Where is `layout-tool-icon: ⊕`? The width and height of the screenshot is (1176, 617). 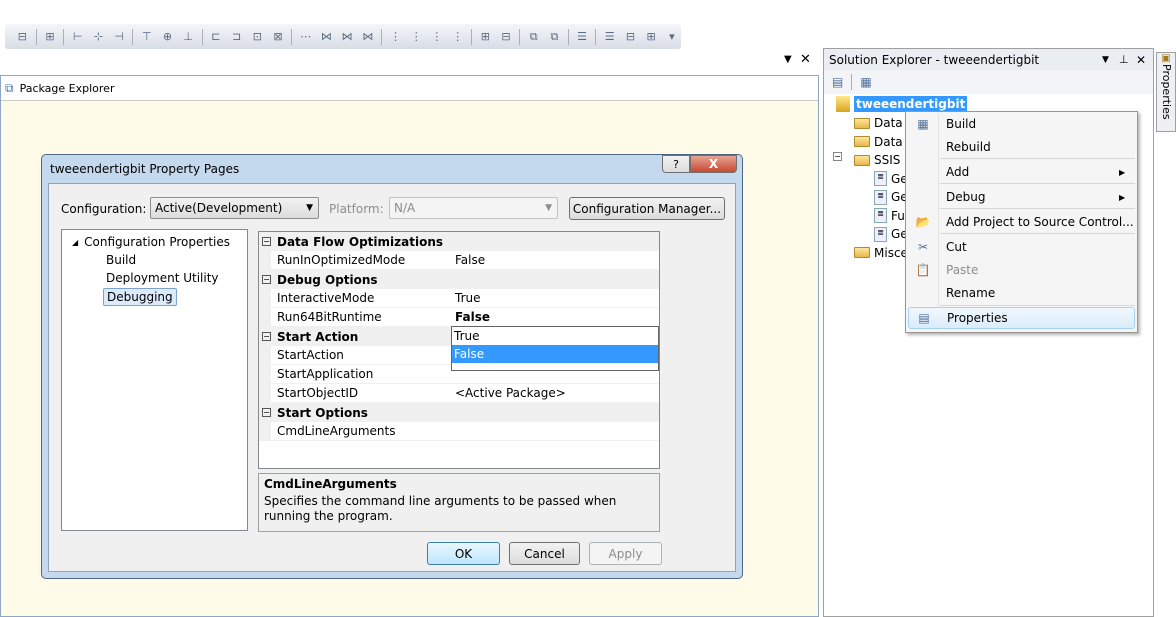 layout-tool-icon: ⊕ is located at coordinates (167, 37).